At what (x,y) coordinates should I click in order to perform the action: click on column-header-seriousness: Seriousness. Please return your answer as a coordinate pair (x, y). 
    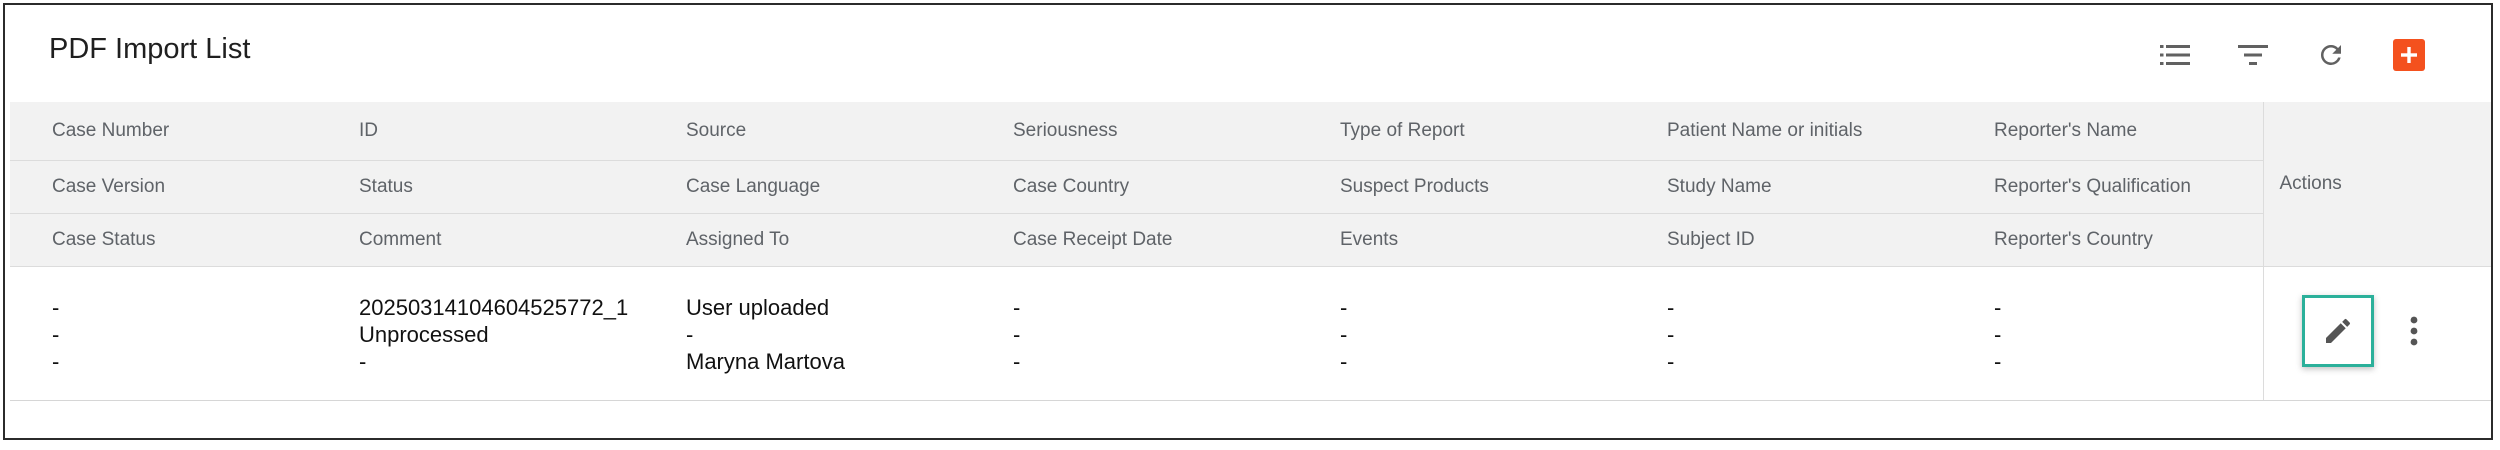
    Looking at the image, I should click on (1134, 131).